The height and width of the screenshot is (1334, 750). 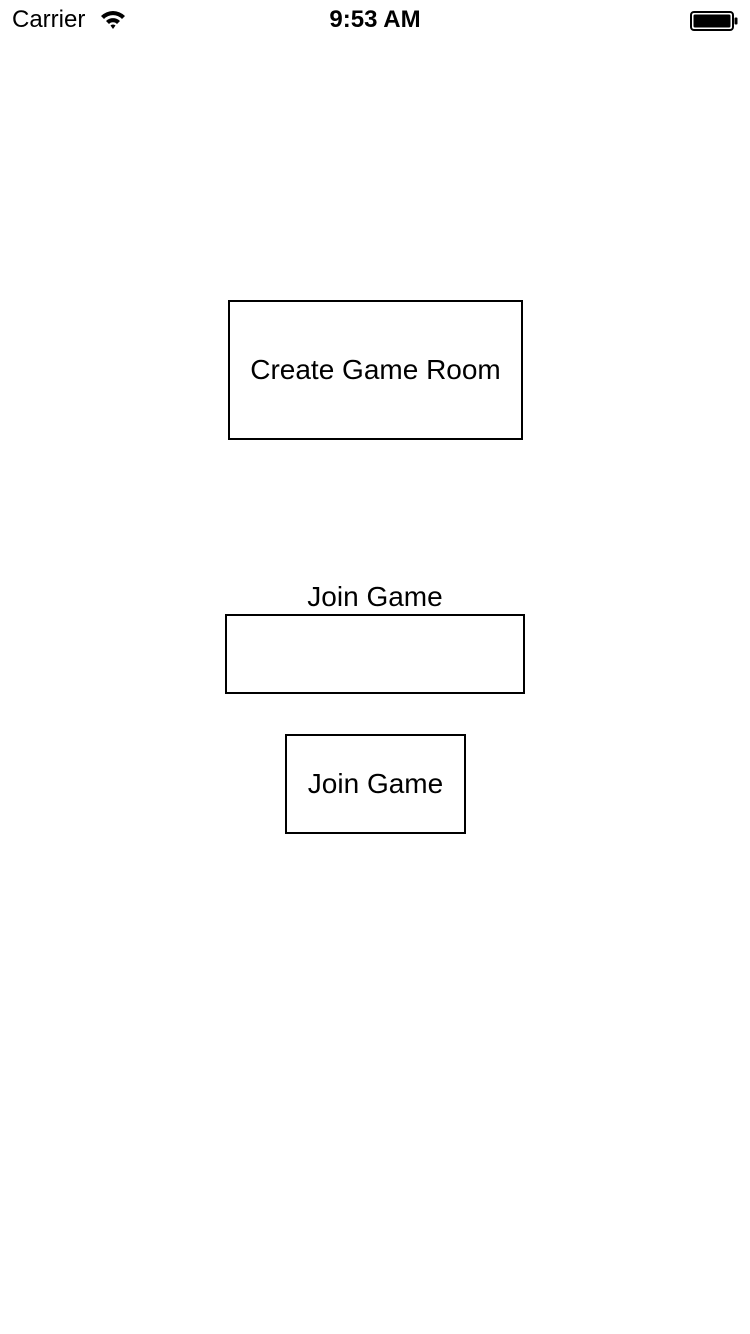 I want to click on join-game-button: Join Game, so click(x=375, y=784).